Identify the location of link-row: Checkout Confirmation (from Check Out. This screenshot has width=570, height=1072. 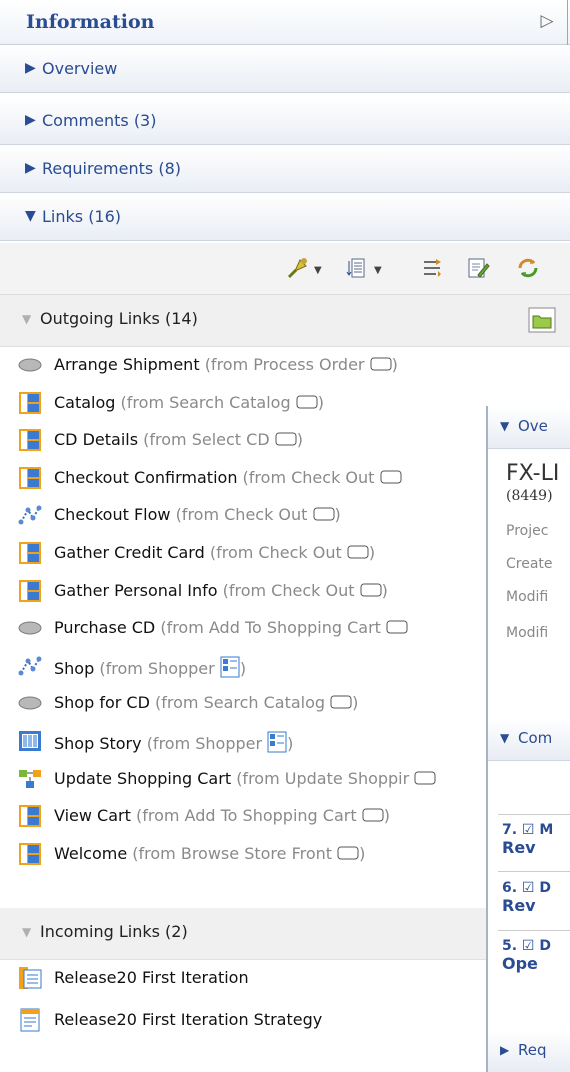
(250, 478).